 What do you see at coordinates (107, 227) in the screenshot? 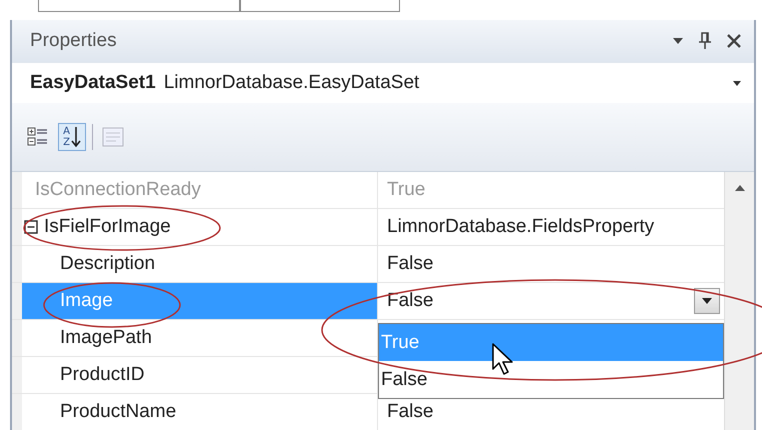
I see `property-label: IsFielForImage` at bounding box center [107, 227].